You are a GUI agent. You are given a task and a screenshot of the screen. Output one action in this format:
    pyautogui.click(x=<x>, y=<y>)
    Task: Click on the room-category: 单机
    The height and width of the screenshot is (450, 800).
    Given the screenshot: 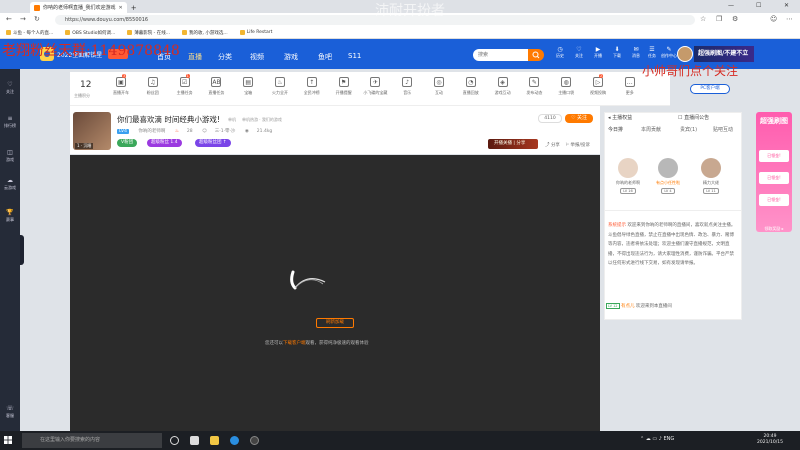 What is the action you would take?
    pyautogui.click(x=232, y=120)
    